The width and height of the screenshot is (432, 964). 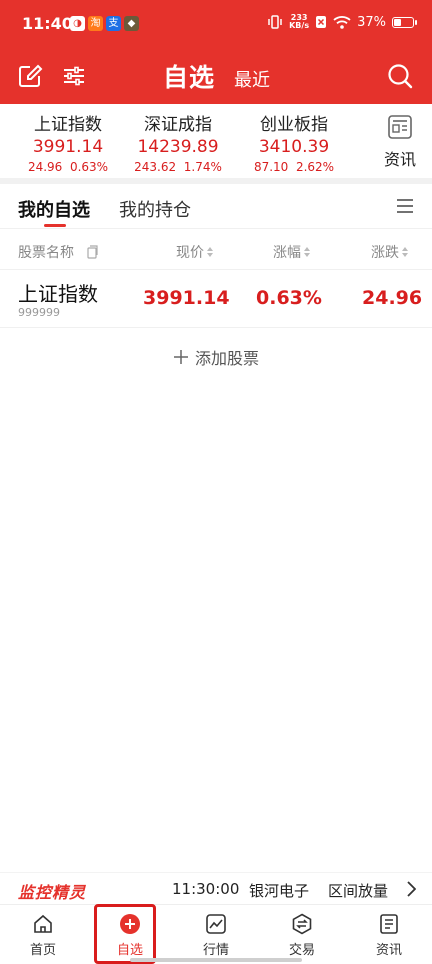 I want to click on stock-pct: 0.63%, so click(x=289, y=298).